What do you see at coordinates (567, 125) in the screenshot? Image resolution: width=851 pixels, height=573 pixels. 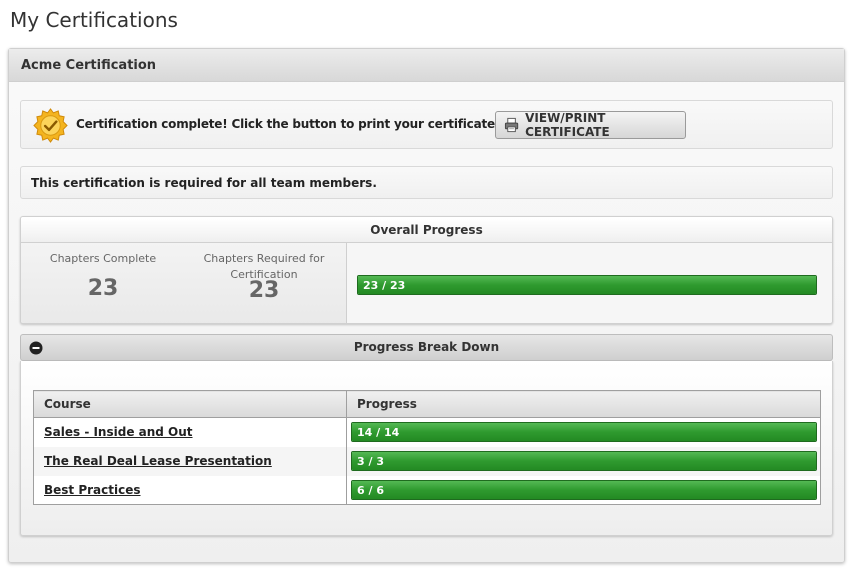 I see `view-print-certificate-label: VIEW/PRINT CERTIFICATE` at bounding box center [567, 125].